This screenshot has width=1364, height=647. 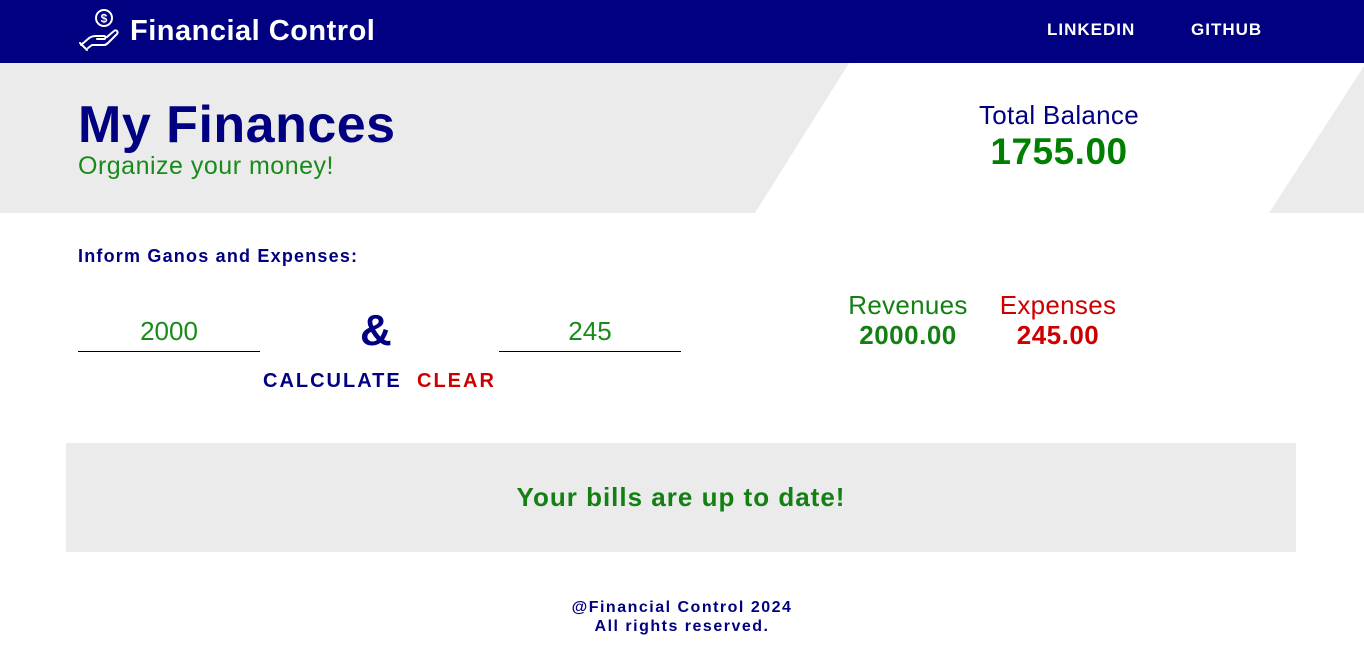 I want to click on expenses-summary: Expenses 245.00, so click(x=1058, y=320).